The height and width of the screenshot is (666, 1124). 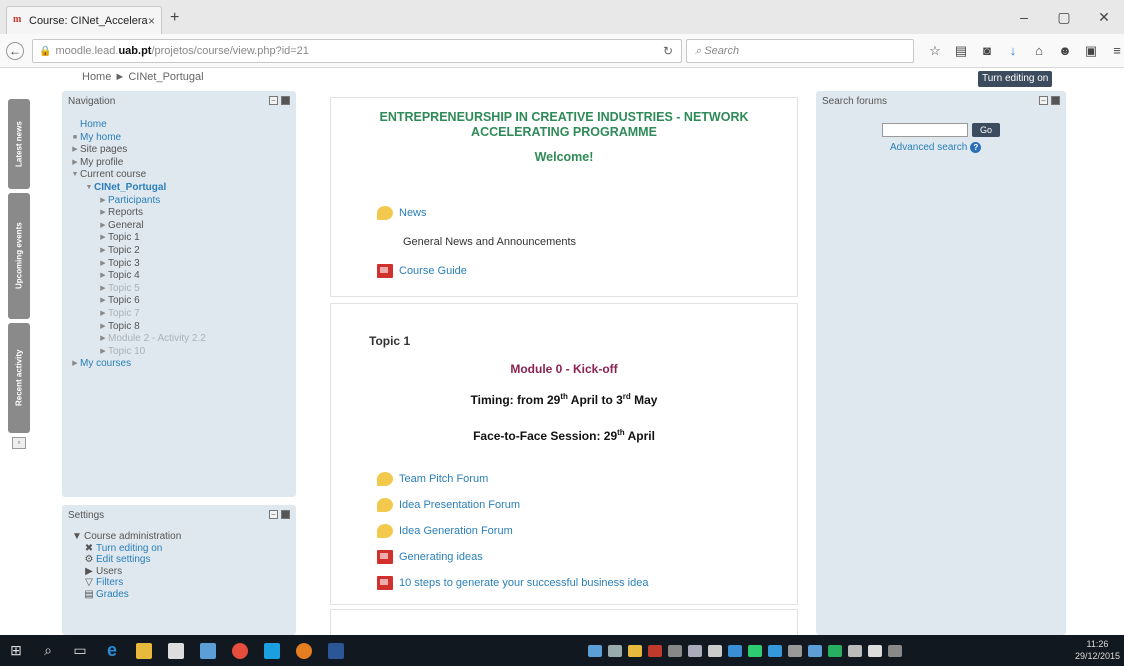 I want to click on nav-item-label: Participants, so click(x=134, y=201).